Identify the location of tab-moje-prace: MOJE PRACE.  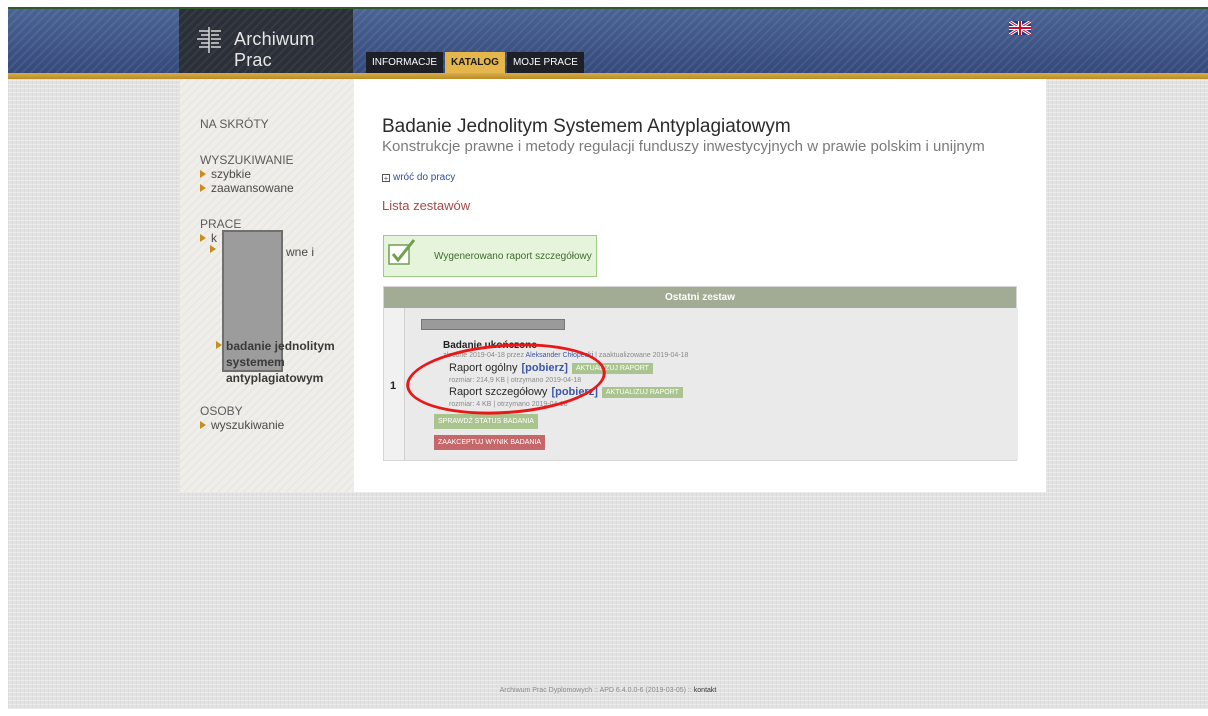
(545, 62).